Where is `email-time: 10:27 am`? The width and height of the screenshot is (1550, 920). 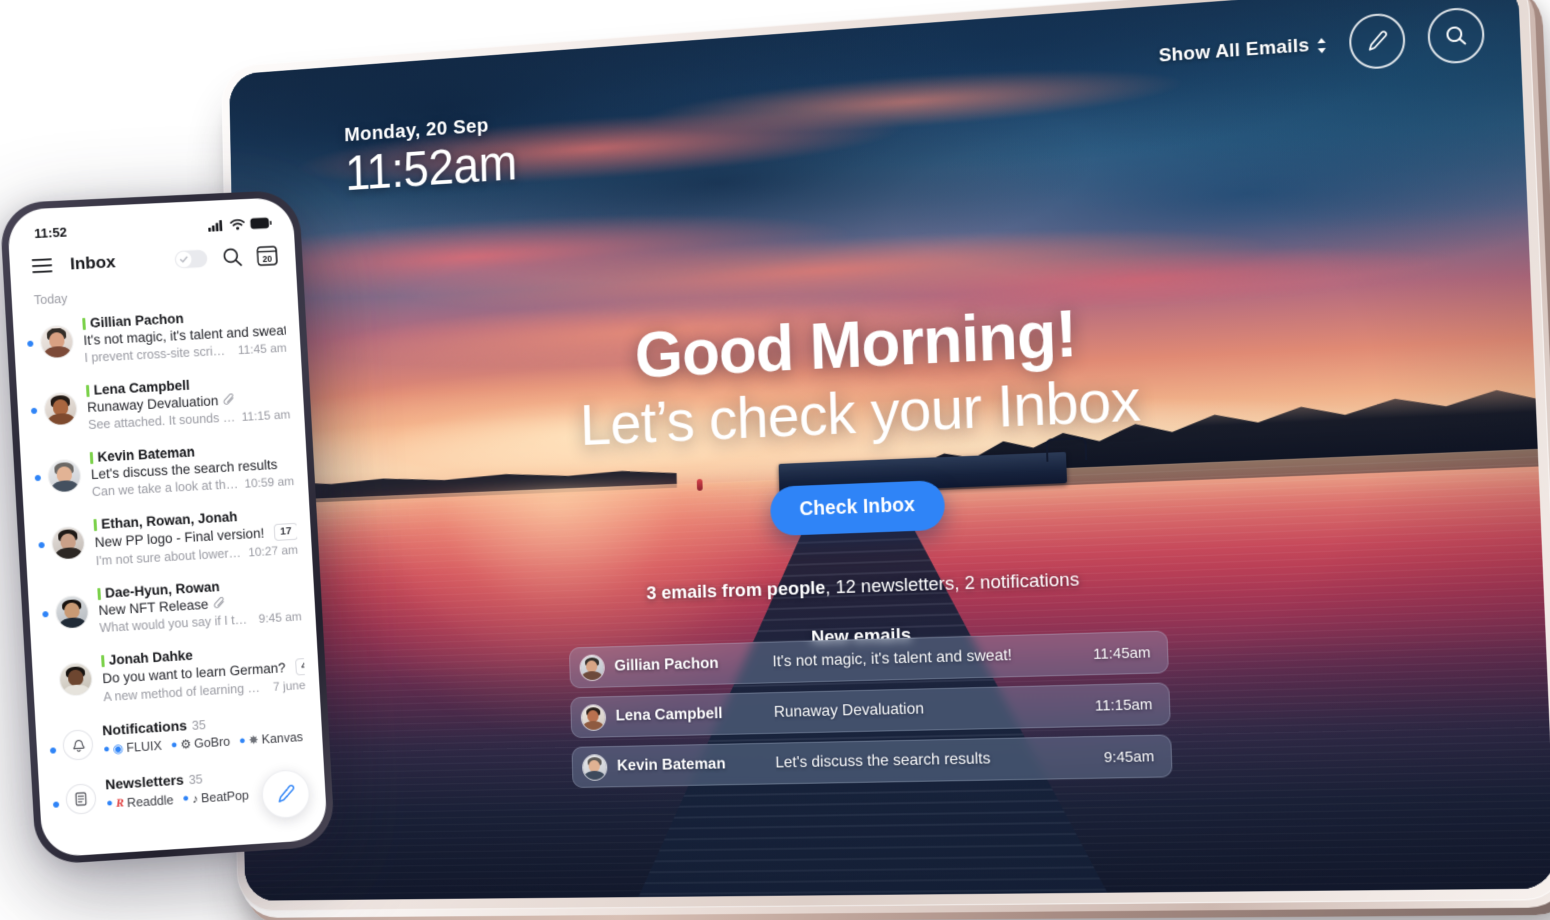
email-time: 10:27 am is located at coordinates (273, 551).